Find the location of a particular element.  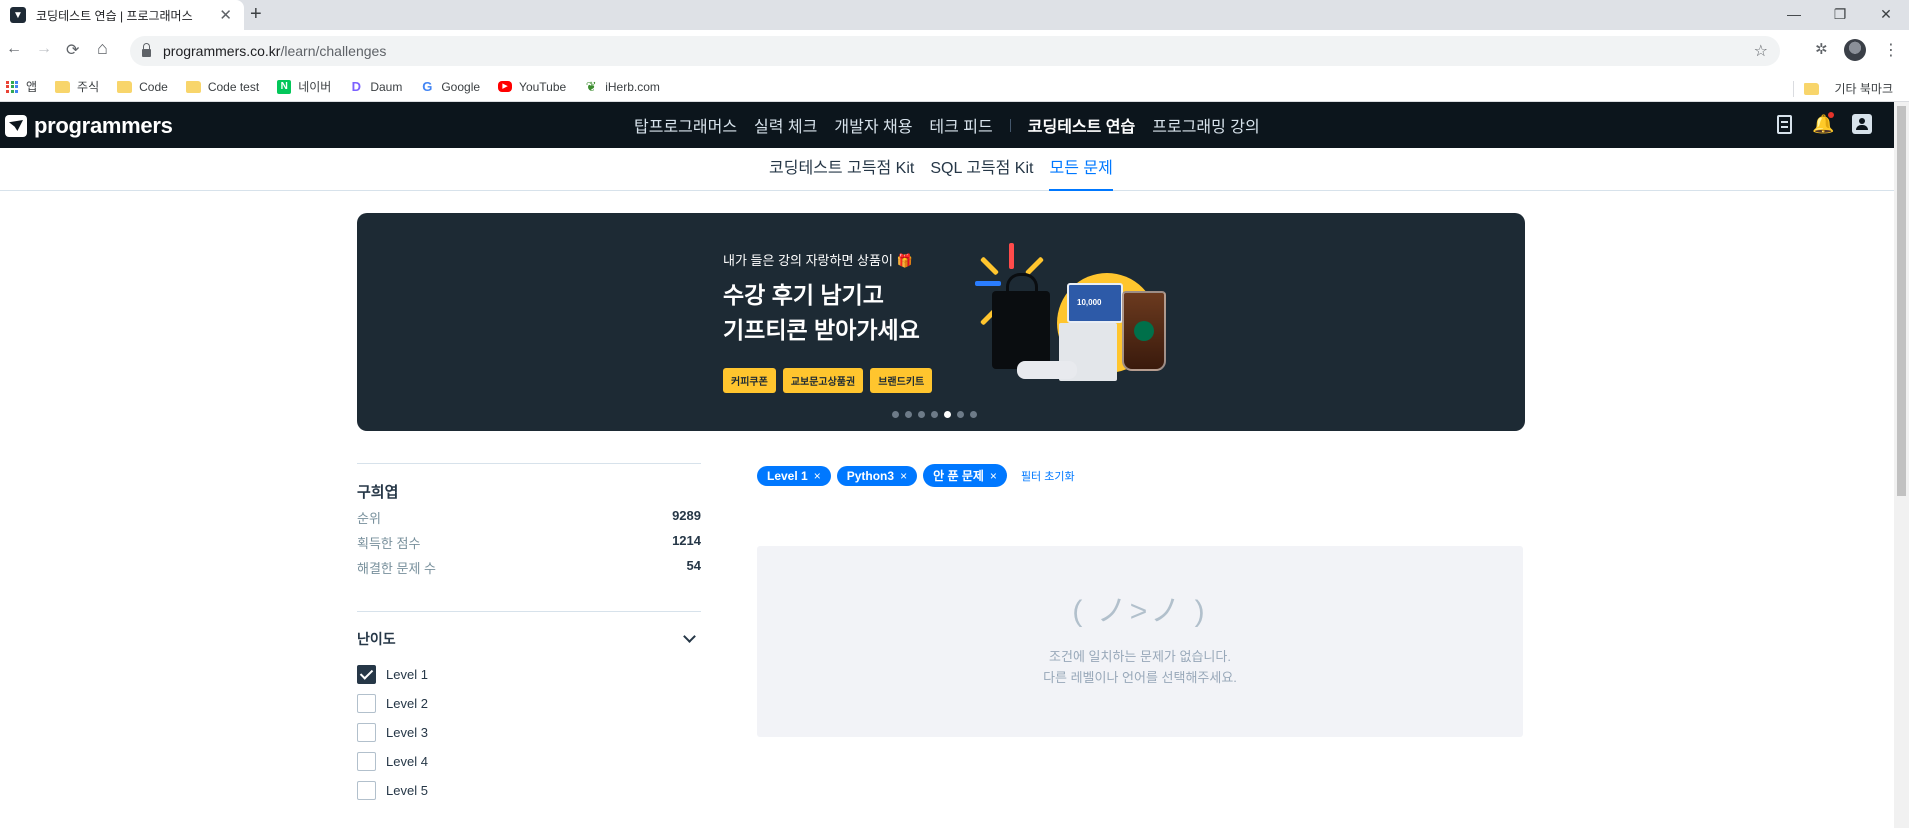

active-filter-chips: Level 1 × Python3 × 안 푼 문제 × 필터 초기화 is located at coordinates (916, 475).